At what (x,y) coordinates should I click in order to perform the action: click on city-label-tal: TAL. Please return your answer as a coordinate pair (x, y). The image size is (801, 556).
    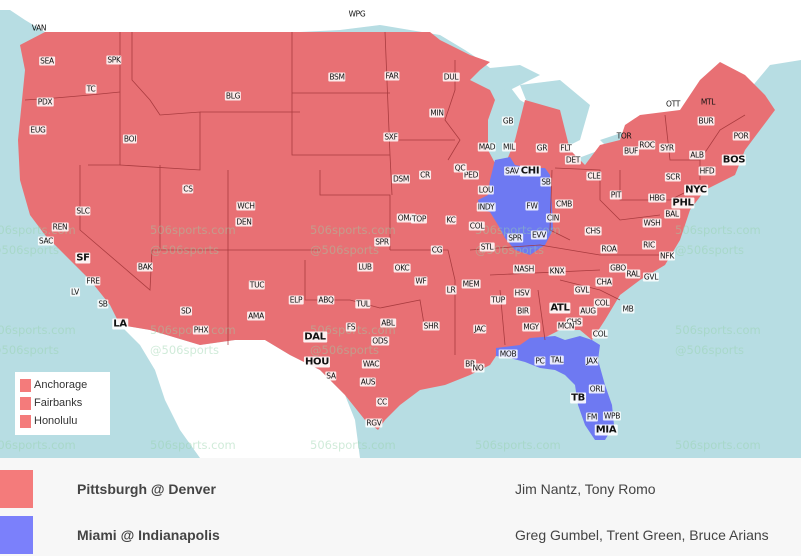
    Looking at the image, I should click on (557, 360).